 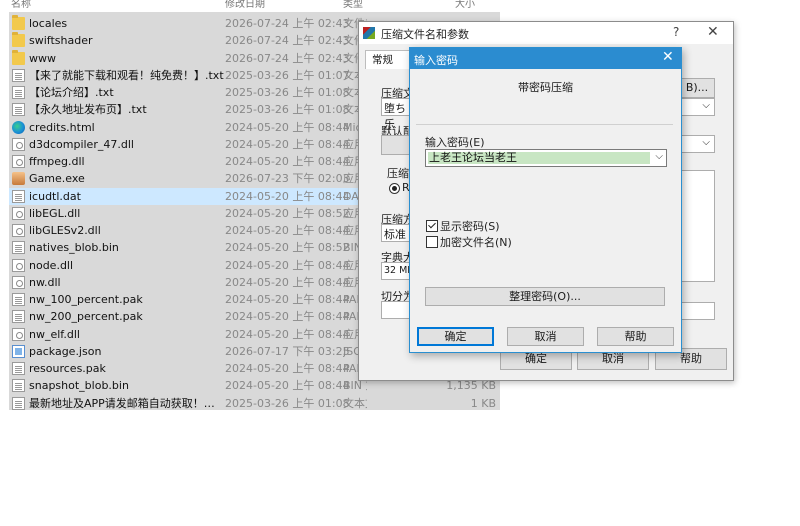 I want to click on file-name: node.dll, so click(x=51, y=265).